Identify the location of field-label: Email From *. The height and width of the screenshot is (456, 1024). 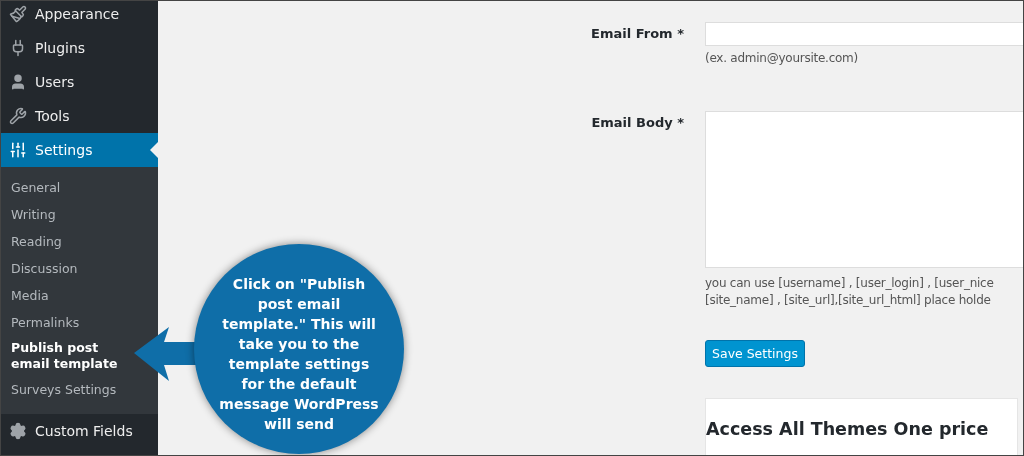
(637, 33).